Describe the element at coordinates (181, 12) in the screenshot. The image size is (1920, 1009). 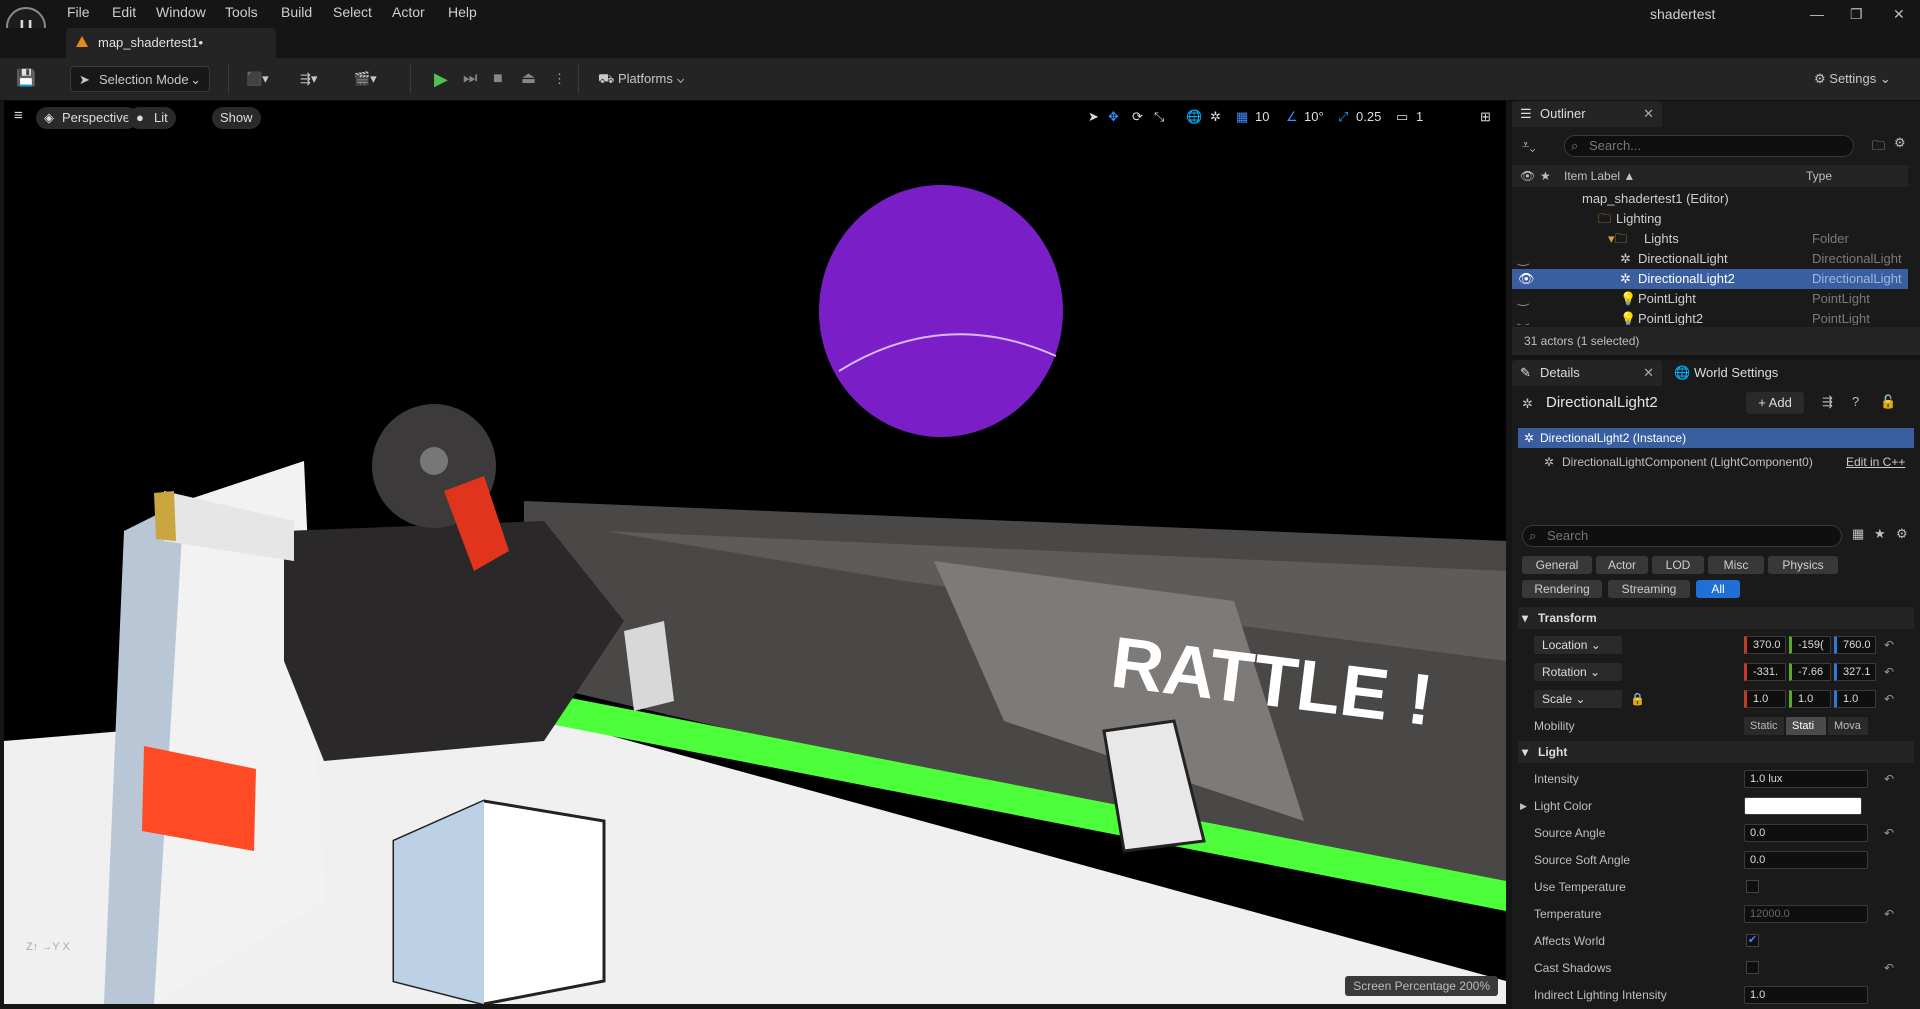
I see `menu-window: Window` at that location.